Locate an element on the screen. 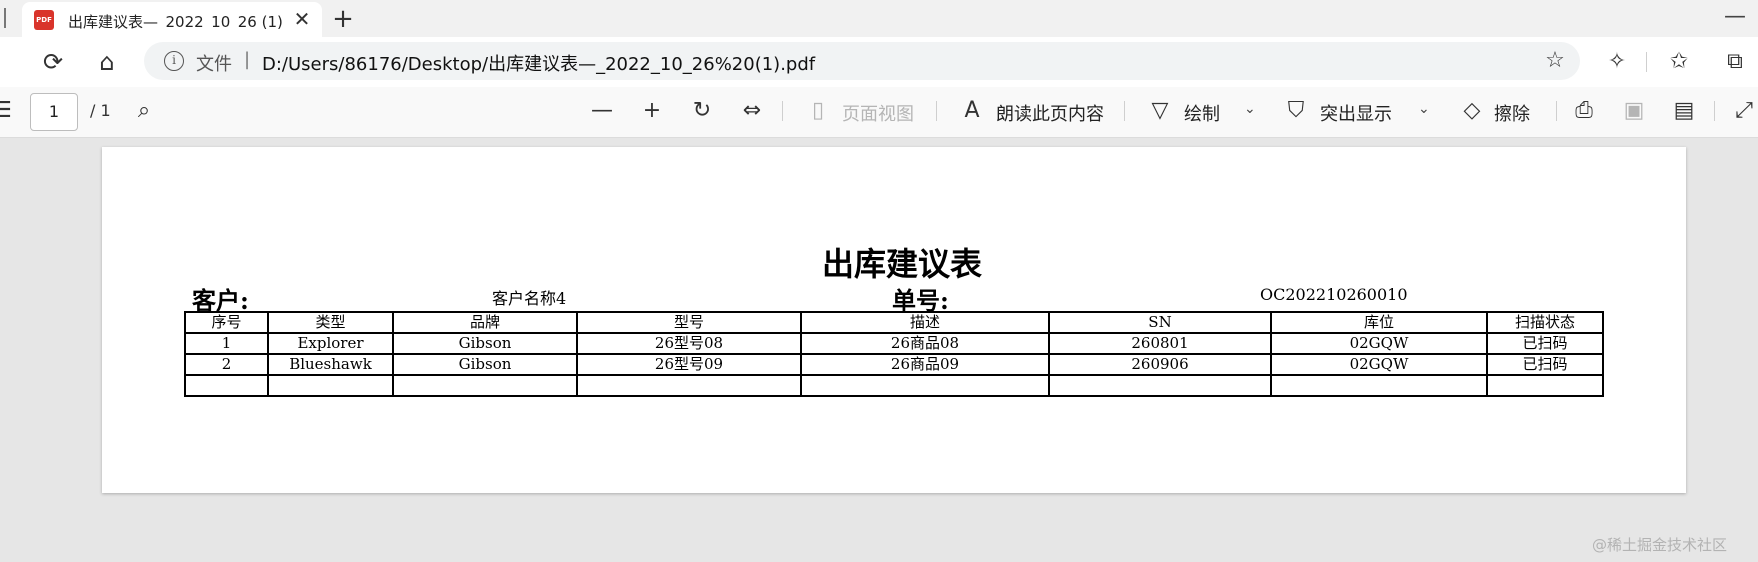 This screenshot has height=562, width=1758. customer-value: 客户名称4 is located at coordinates (529, 298).